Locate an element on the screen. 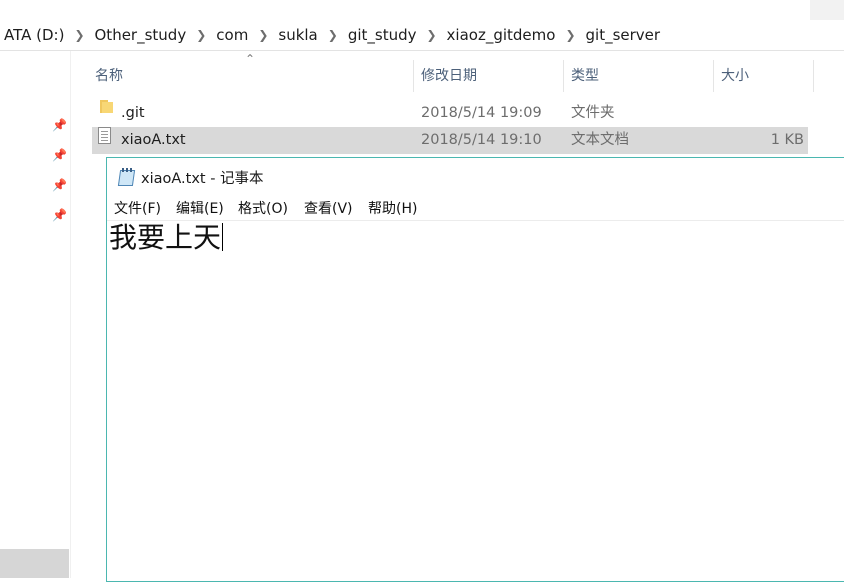  file-type: 文件夹 is located at coordinates (593, 113).